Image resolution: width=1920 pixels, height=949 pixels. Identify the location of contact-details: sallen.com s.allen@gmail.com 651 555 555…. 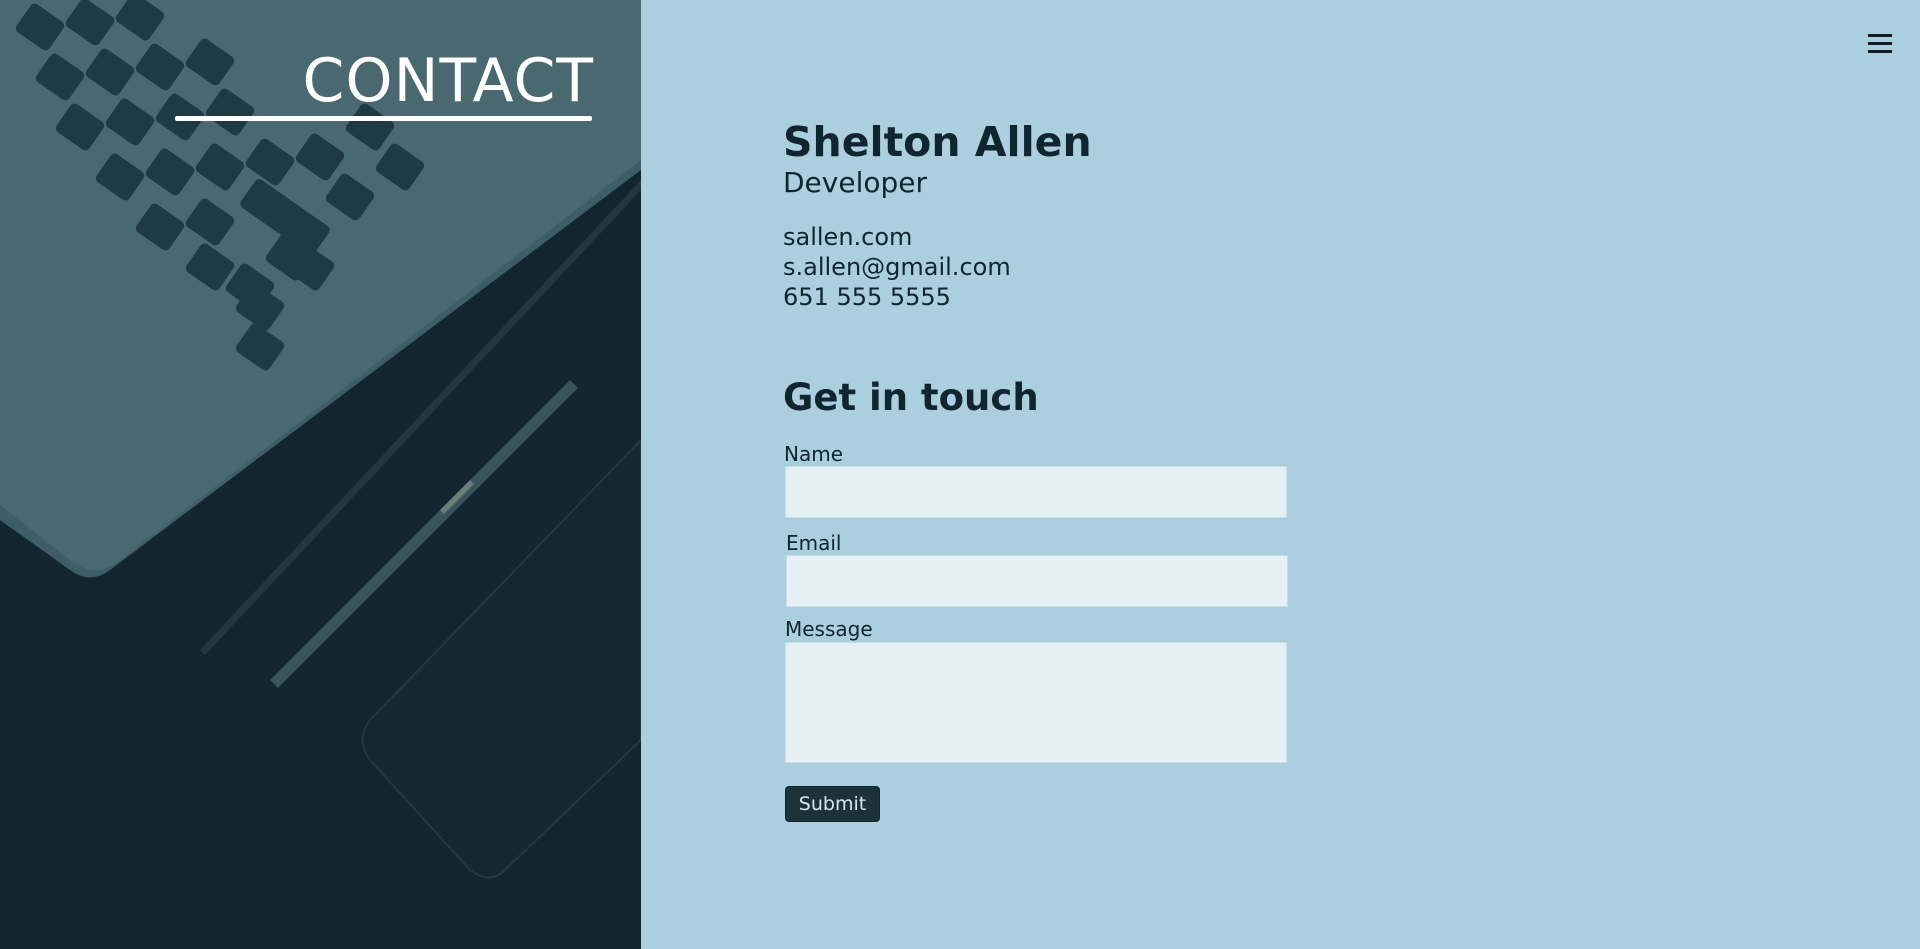
(1043, 267).